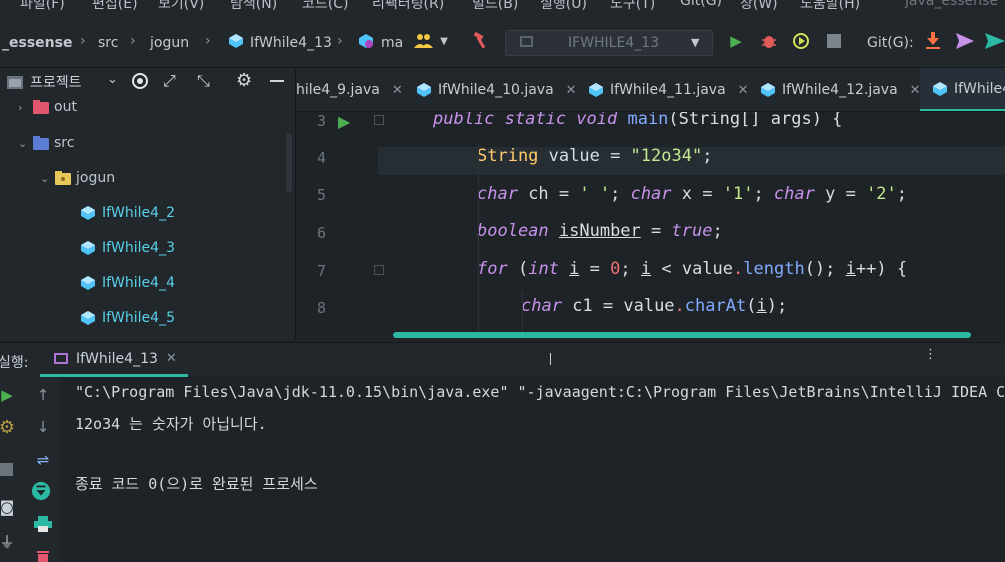  What do you see at coordinates (595, 156) in the screenshot?
I see `code-line-4: String value = "12o34";` at bounding box center [595, 156].